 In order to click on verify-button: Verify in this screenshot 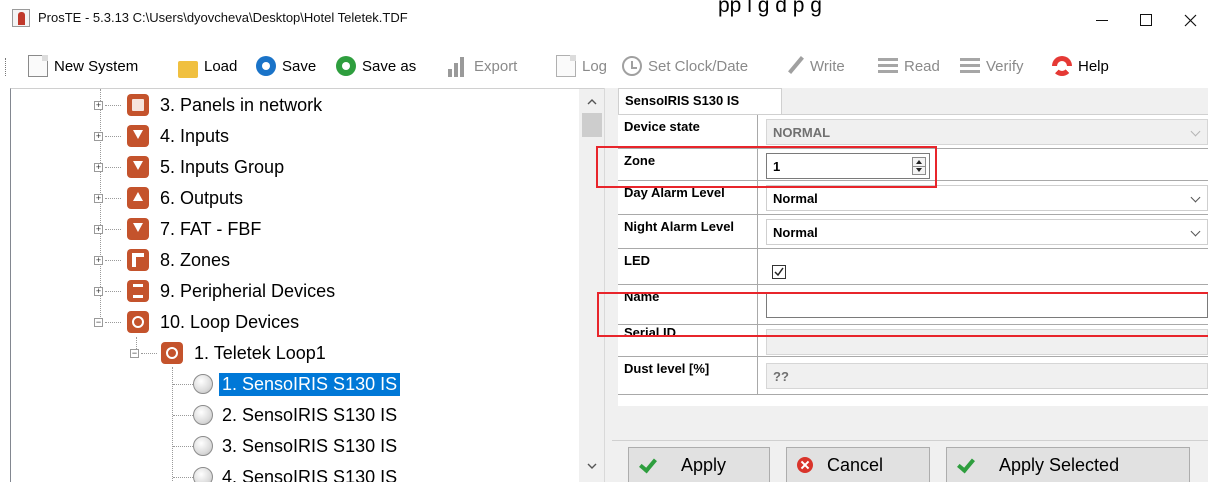, I will do `click(992, 66)`.